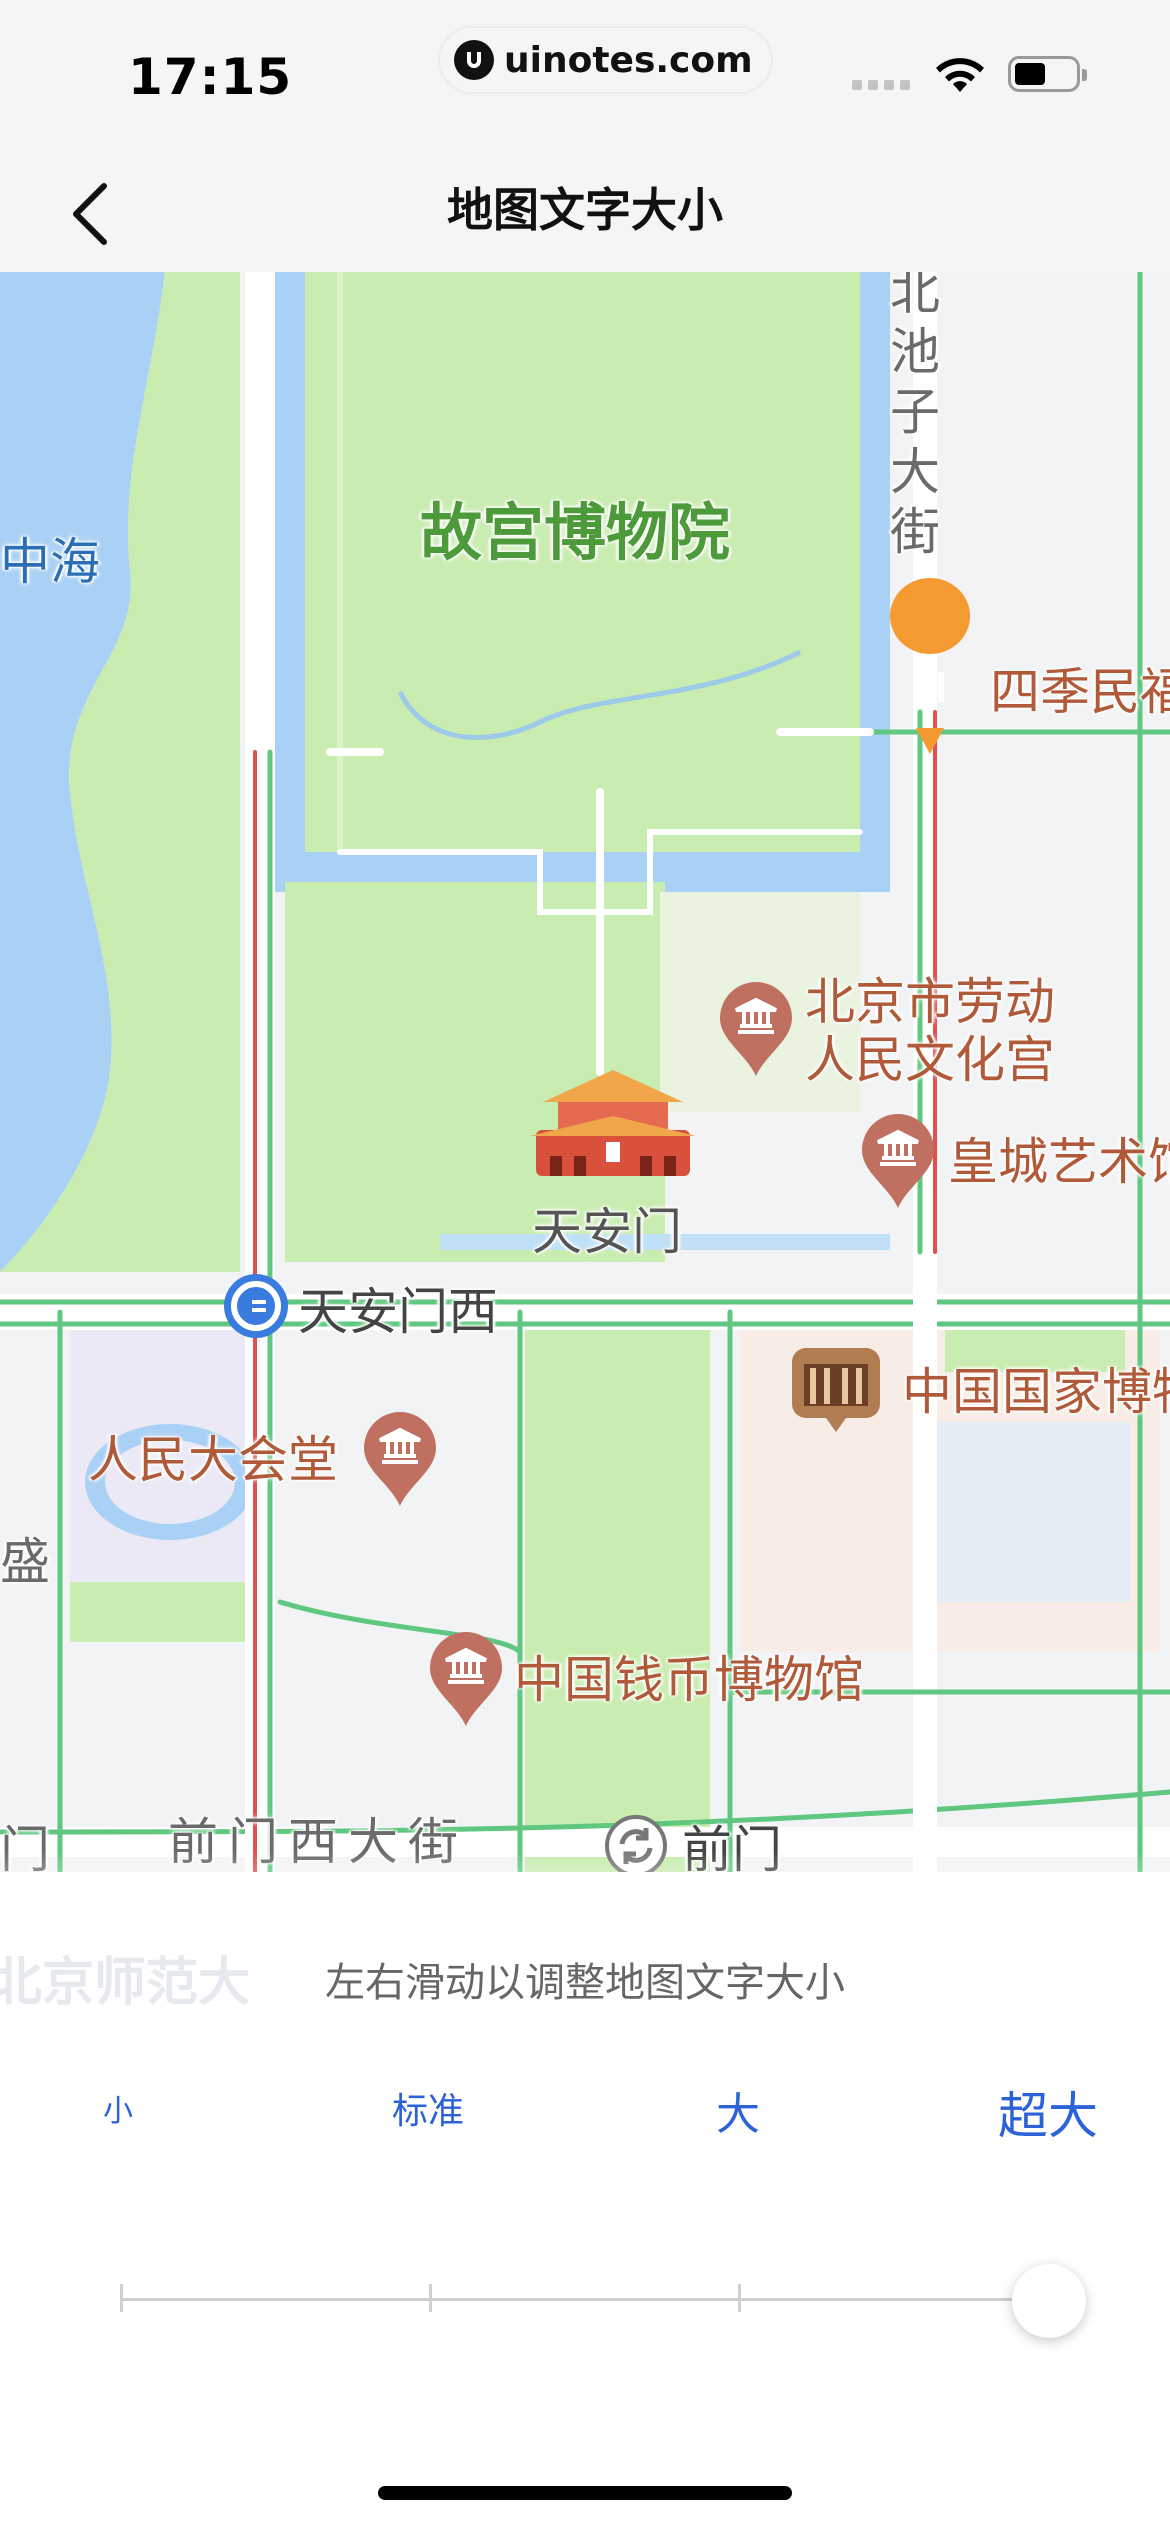  What do you see at coordinates (1036, 1388) in the screenshot?
I see `map-label-national-museum: 中国国家博物馆` at bounding box center [1036, 1388].